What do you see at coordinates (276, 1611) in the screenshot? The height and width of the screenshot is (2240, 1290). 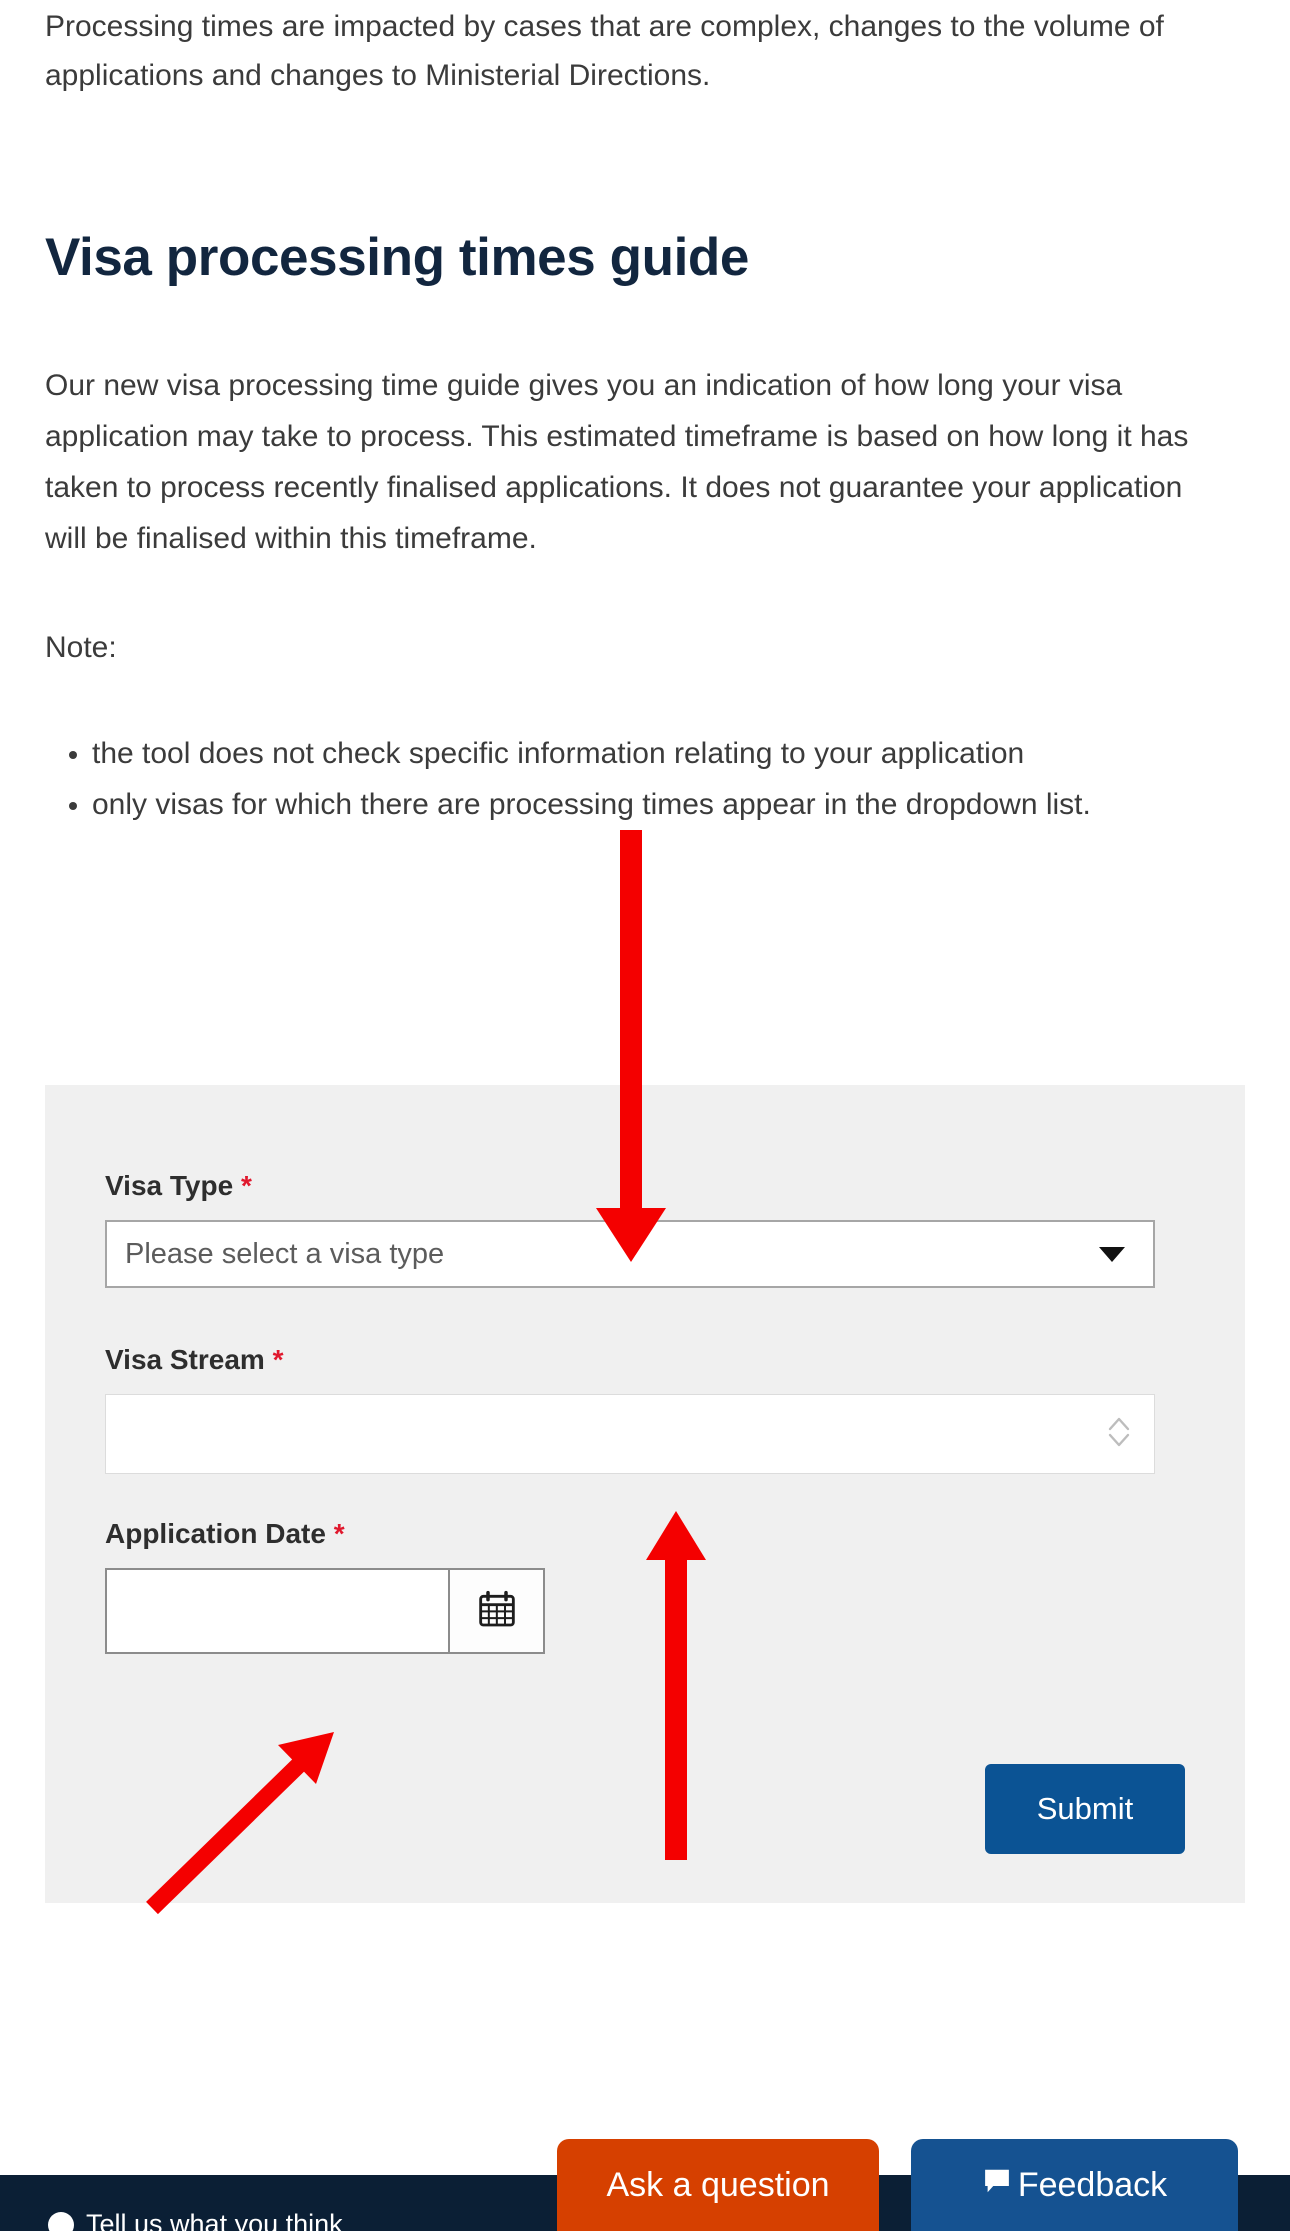 I see `application-date-input` at bounding box center [276, 1611].